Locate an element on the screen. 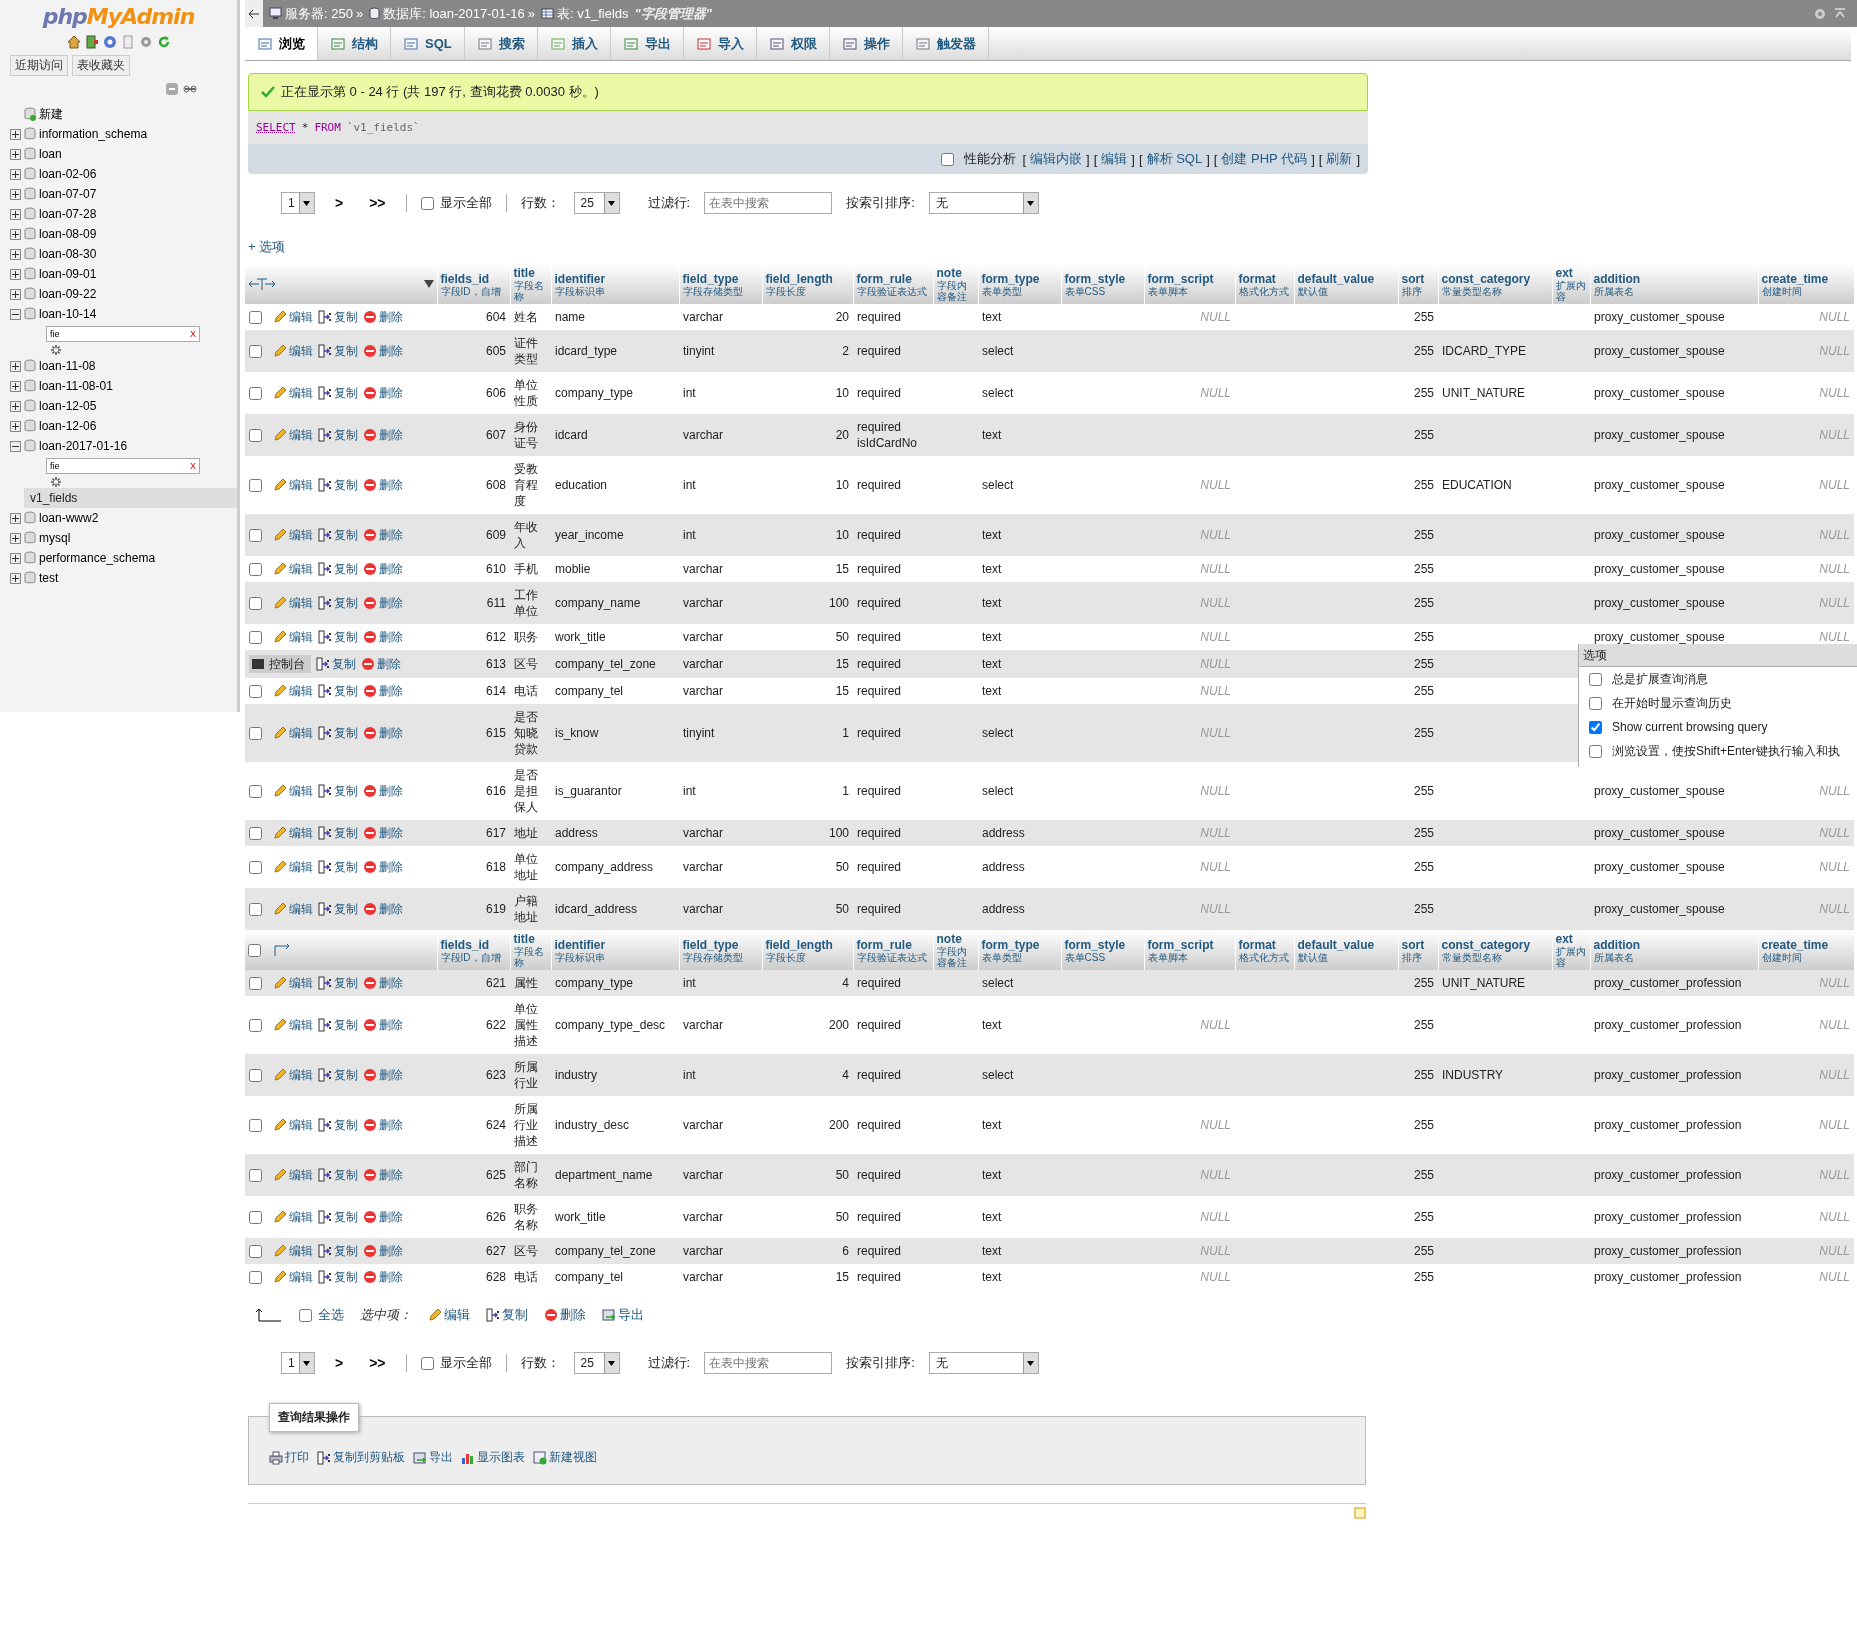  query-link: 编辑内嵌 is located at coordinates (1056, 159).